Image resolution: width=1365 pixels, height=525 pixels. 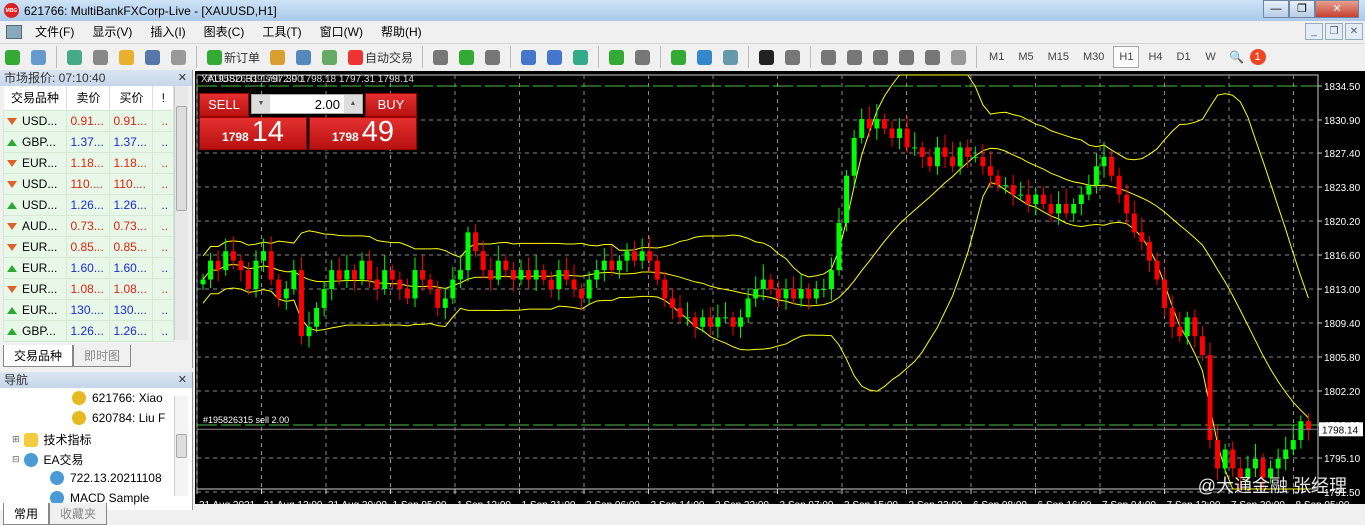 What do you see at coordinates (224, 105) in the screenshot?
I see `sell-button: SELL` at bounding box center [224, 105].